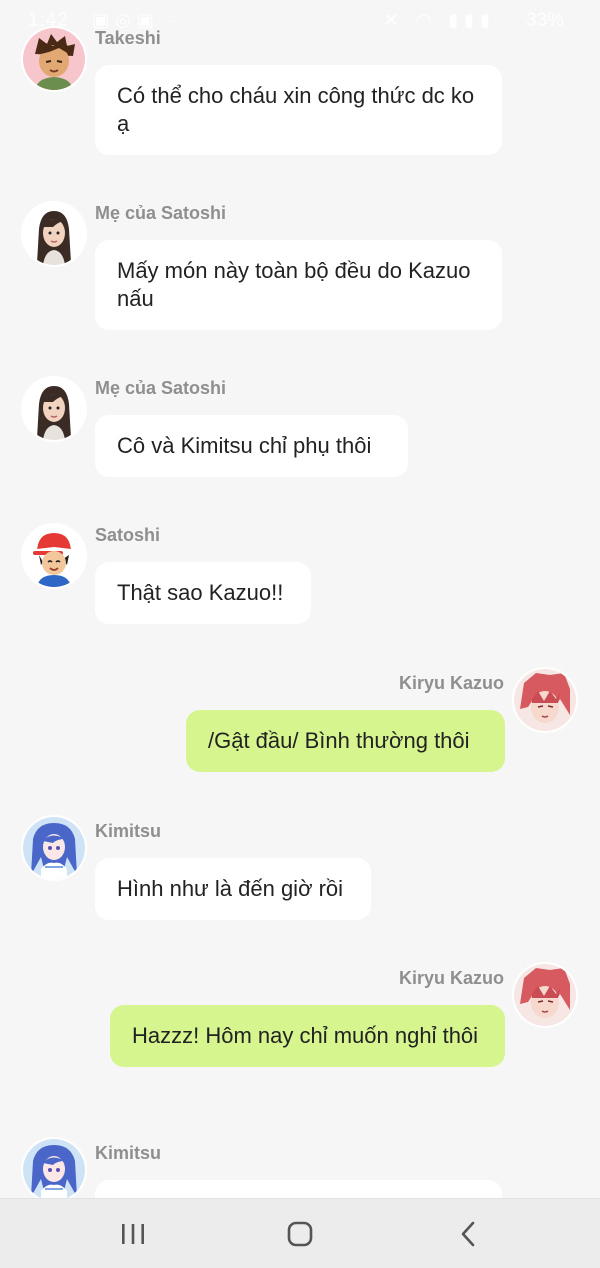 This screenshot has width=600, height=1268. I want to click on sender-name: Satoshi, so click(128, 535).